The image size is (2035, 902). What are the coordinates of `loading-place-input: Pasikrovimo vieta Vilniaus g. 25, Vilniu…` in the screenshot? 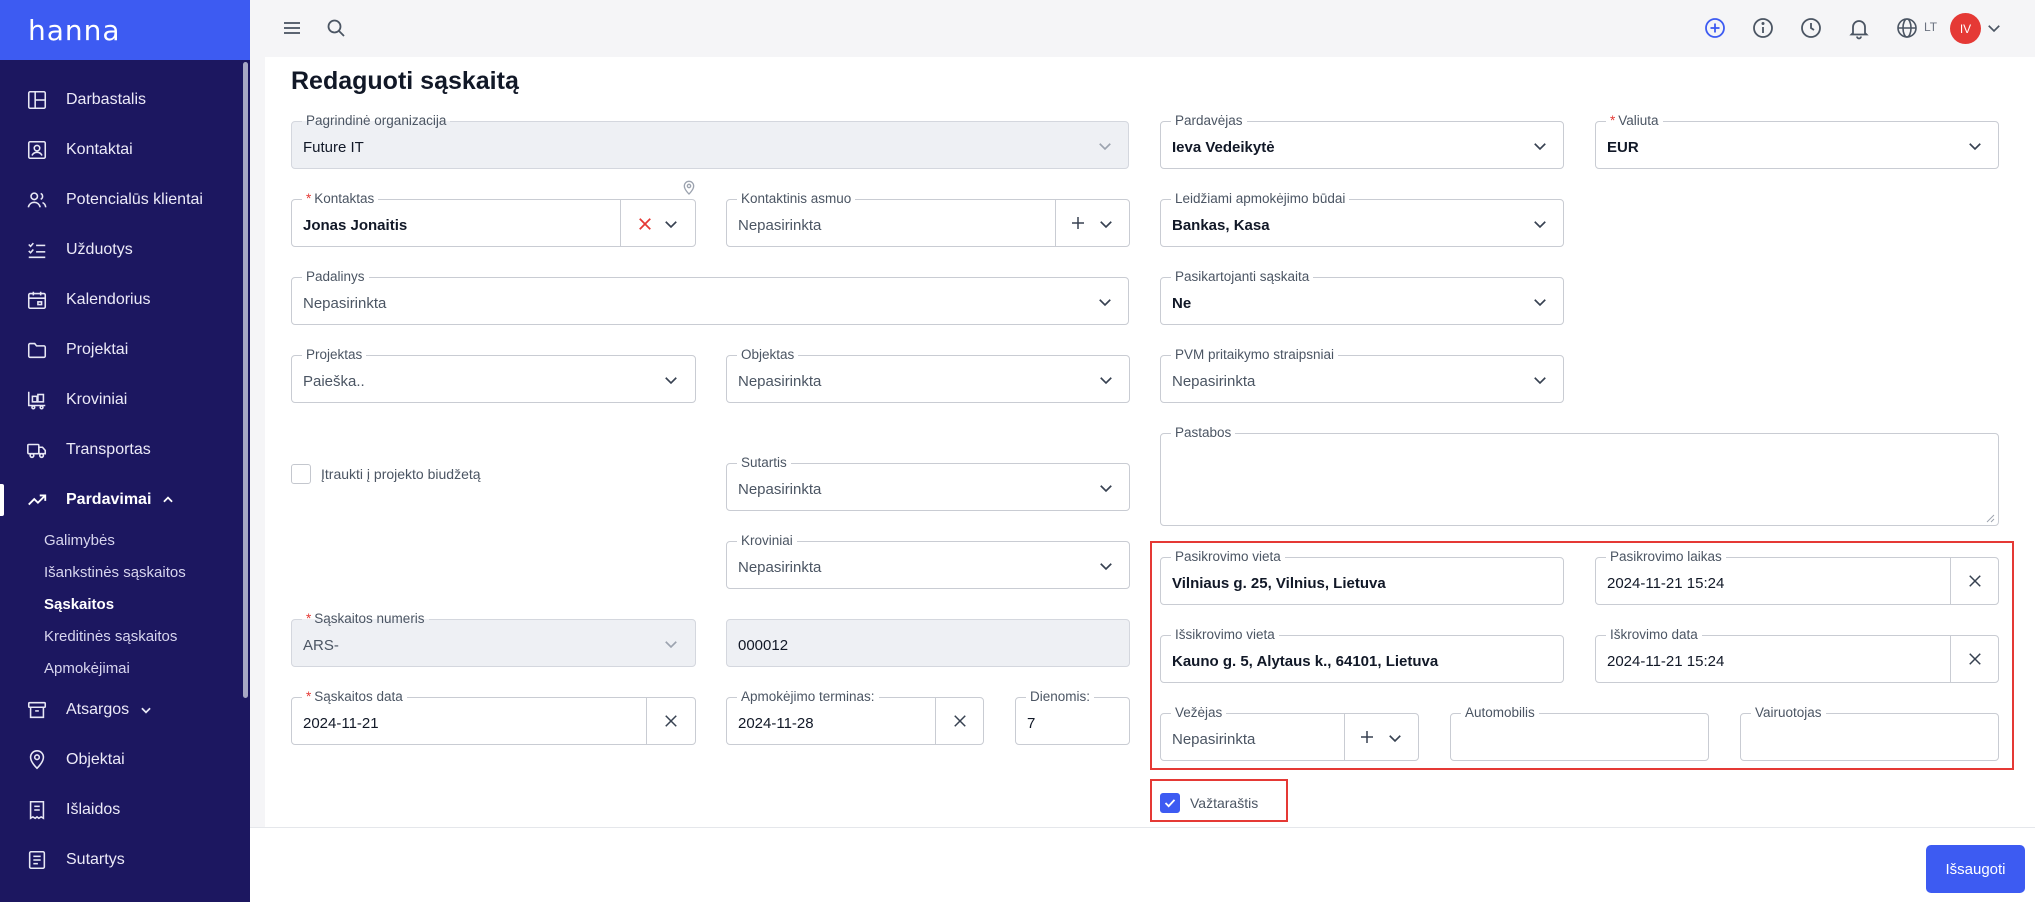 It's located at (1362, 577).